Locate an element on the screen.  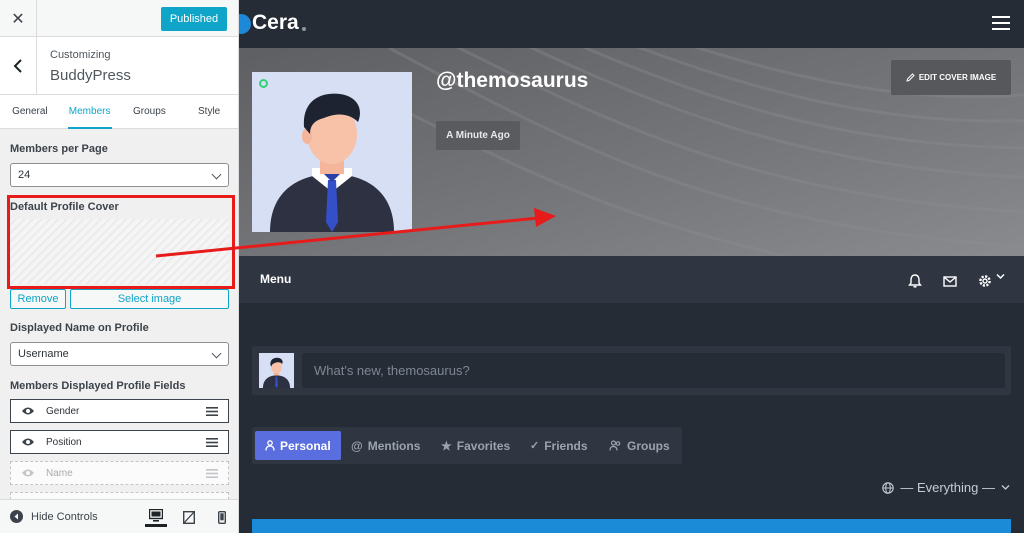
mobile-icon is located at coordinates (222, 517).